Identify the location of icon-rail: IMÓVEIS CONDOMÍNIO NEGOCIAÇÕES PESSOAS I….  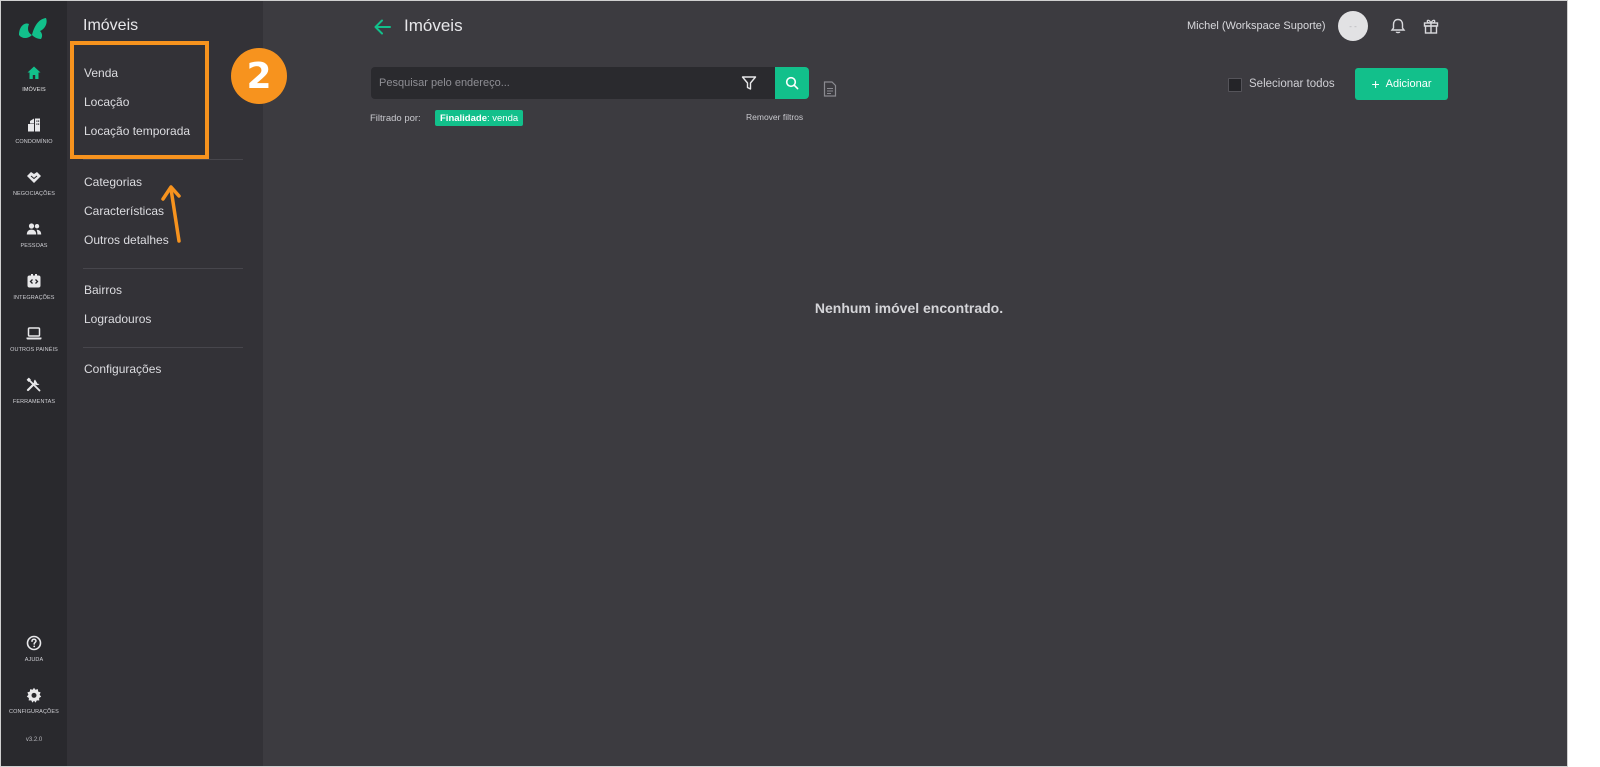
(34, 383).